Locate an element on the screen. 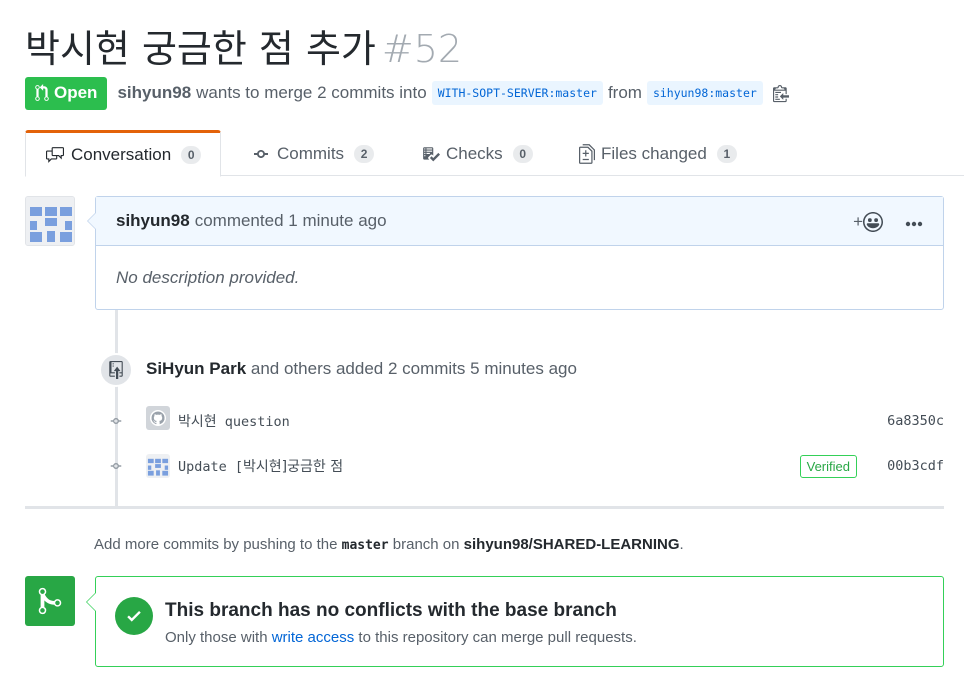  from-text: from is located at coordinates (624, 92).